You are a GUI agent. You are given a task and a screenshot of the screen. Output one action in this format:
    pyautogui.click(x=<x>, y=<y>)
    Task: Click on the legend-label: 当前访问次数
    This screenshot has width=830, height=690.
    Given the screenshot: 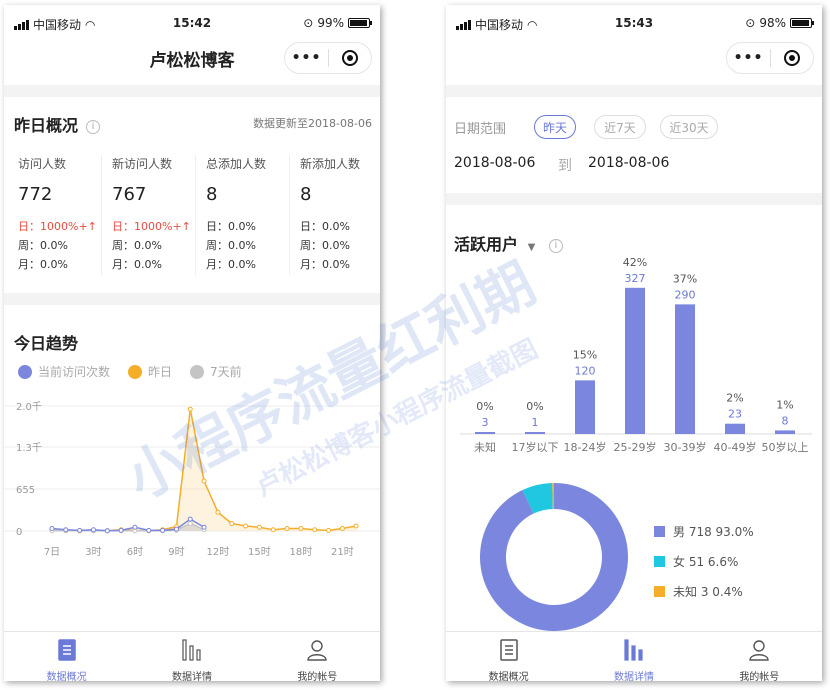 What is the action you would take?
    pyautogui.click(x=74, y=372)
    